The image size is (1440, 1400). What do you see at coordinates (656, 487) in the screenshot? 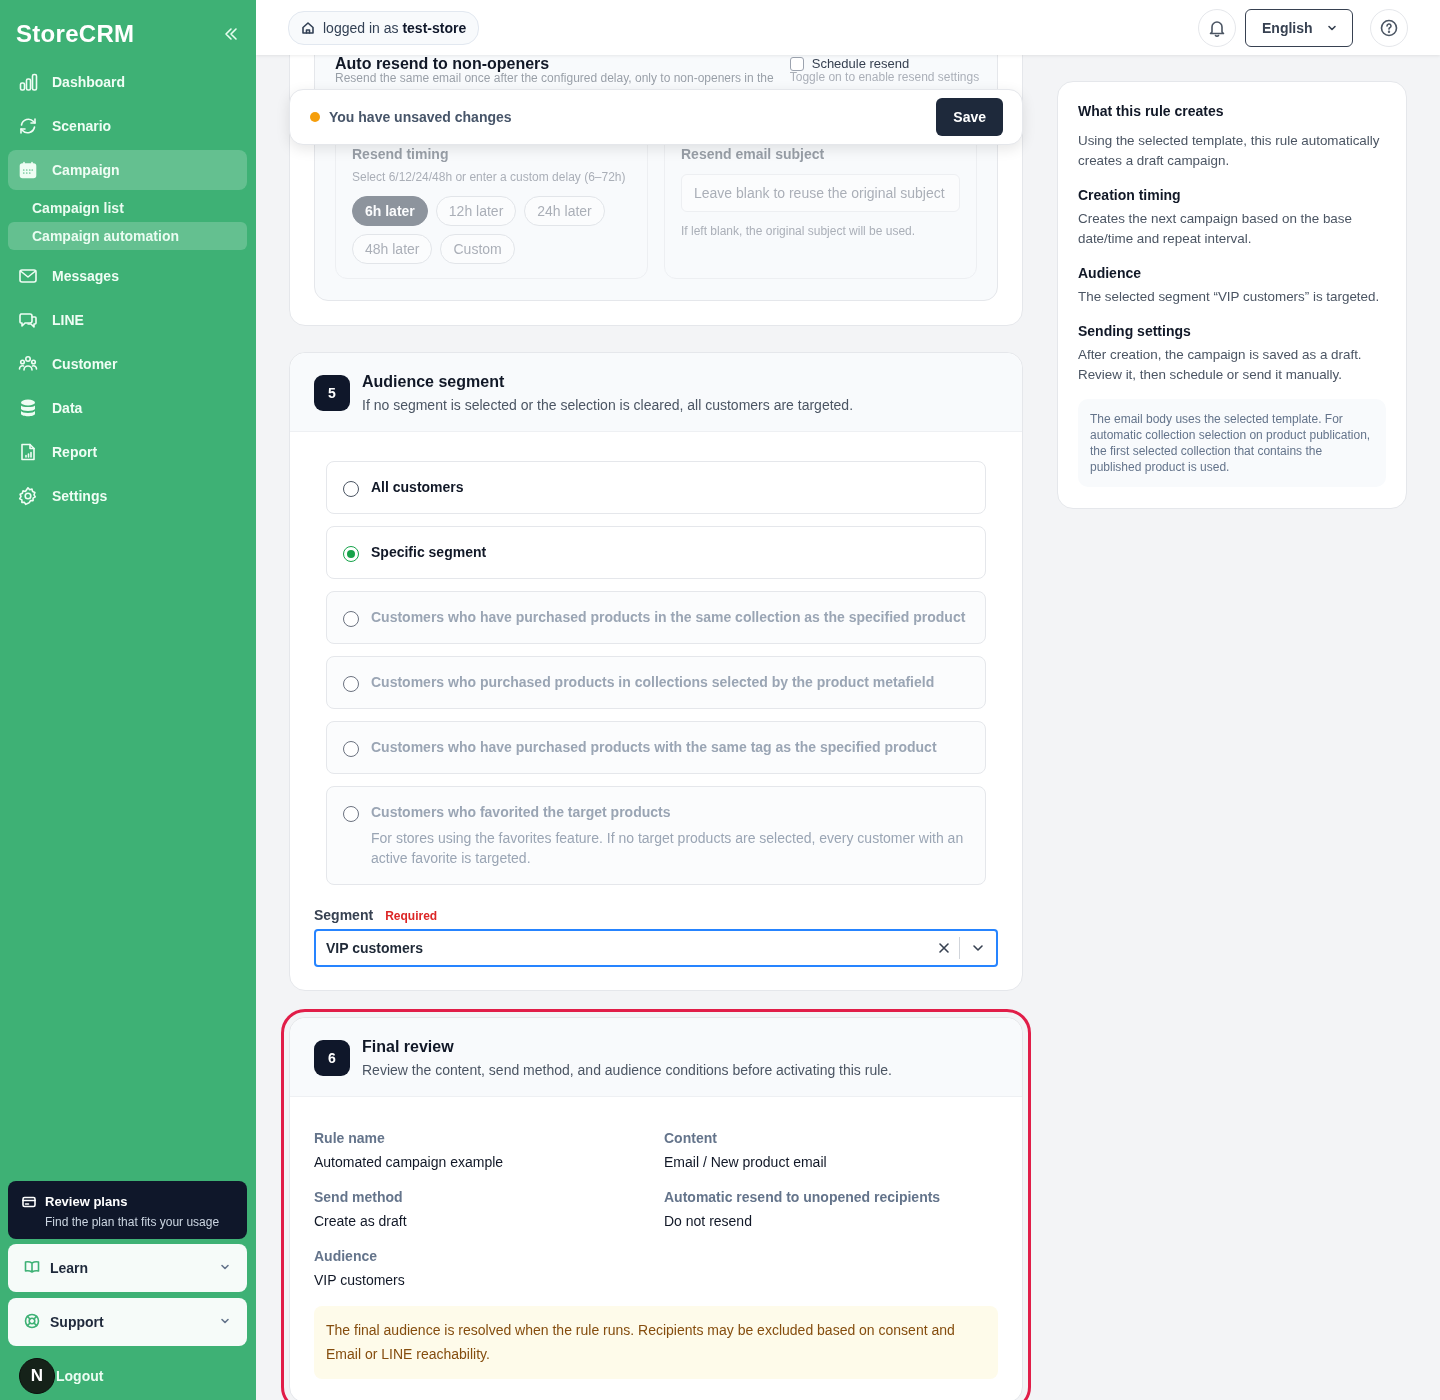
I see `segment-option: All customers` at bounding box center [656, 487].